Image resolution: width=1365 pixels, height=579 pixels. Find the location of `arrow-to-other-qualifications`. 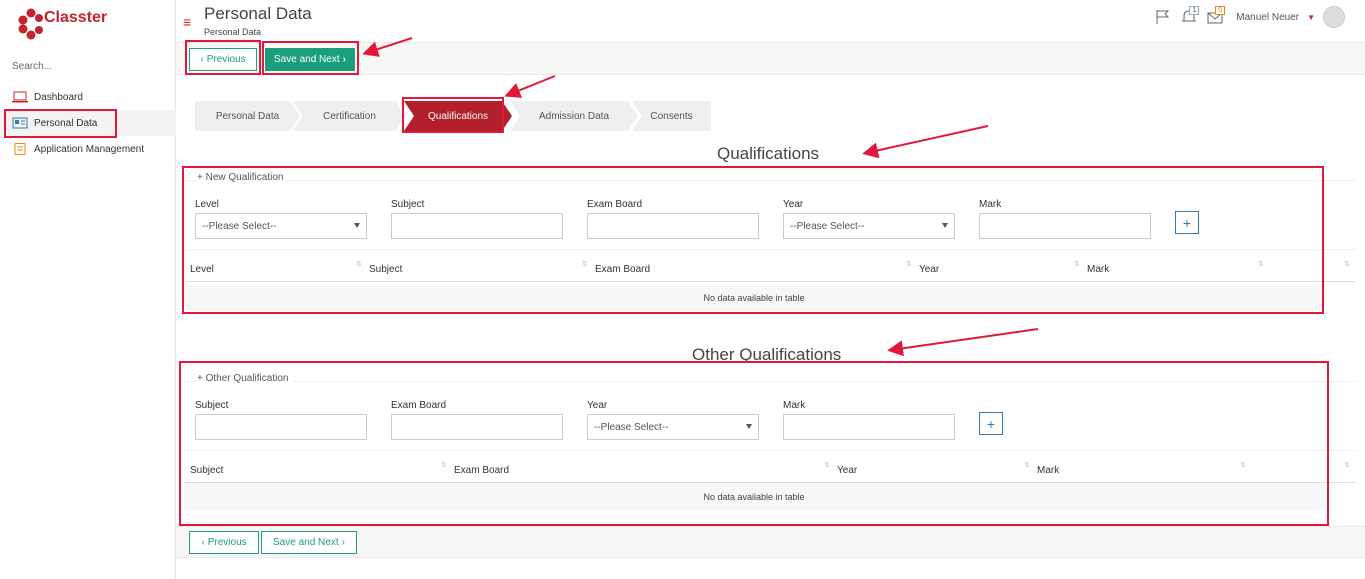

arrow-to-other-qualifications is located at coordinates (963, 342).